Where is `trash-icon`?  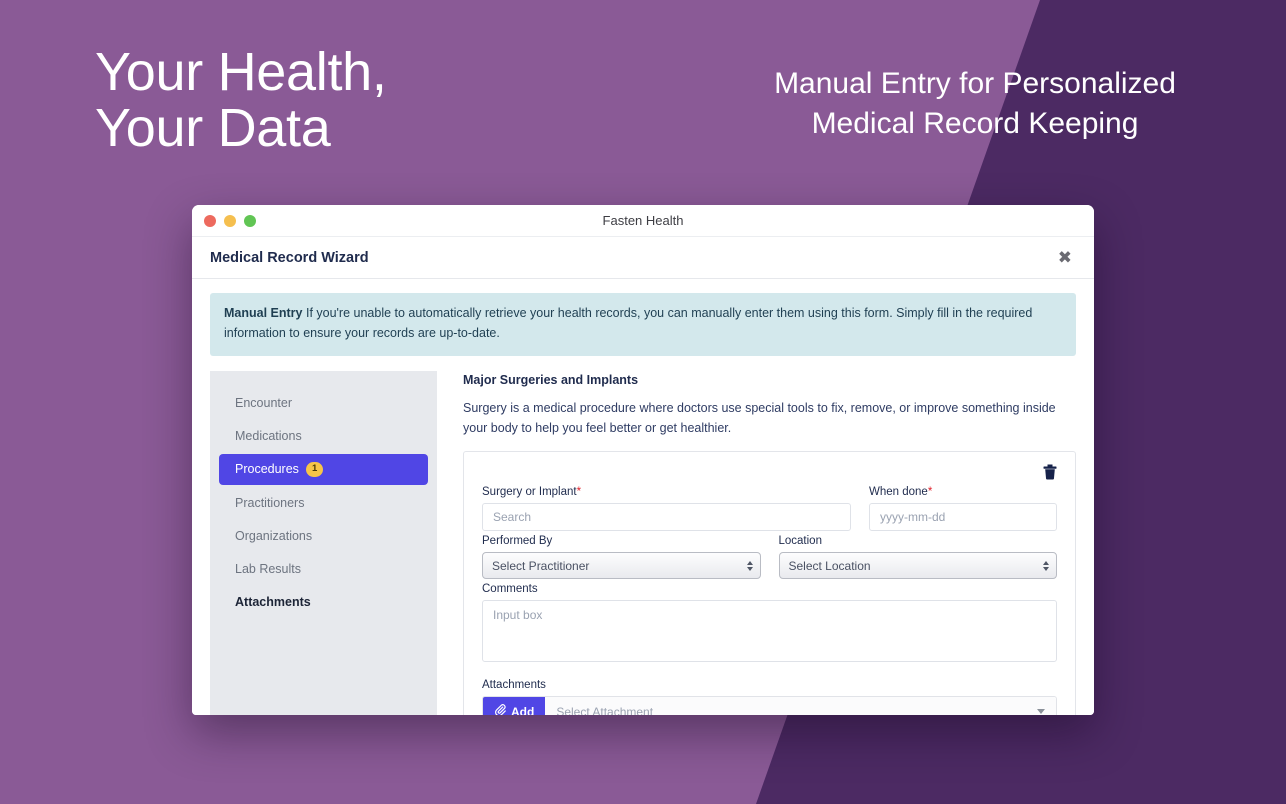
trash-icon is located at coordinates (1050, 473).